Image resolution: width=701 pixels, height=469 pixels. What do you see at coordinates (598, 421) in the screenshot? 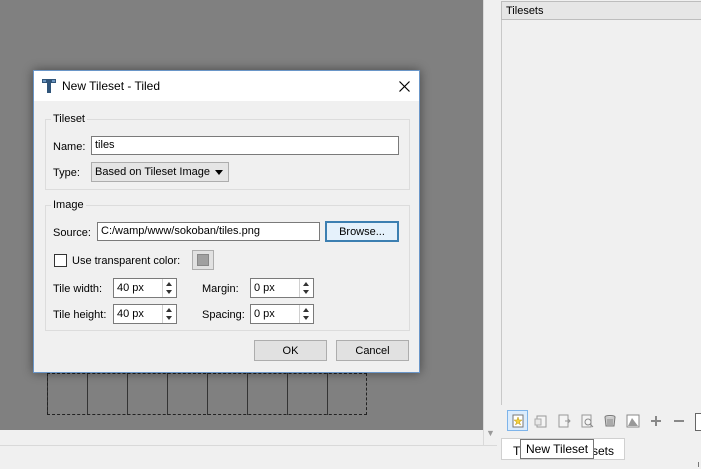
I see `tilesets-toolbar` at bounding box center [598, 421].